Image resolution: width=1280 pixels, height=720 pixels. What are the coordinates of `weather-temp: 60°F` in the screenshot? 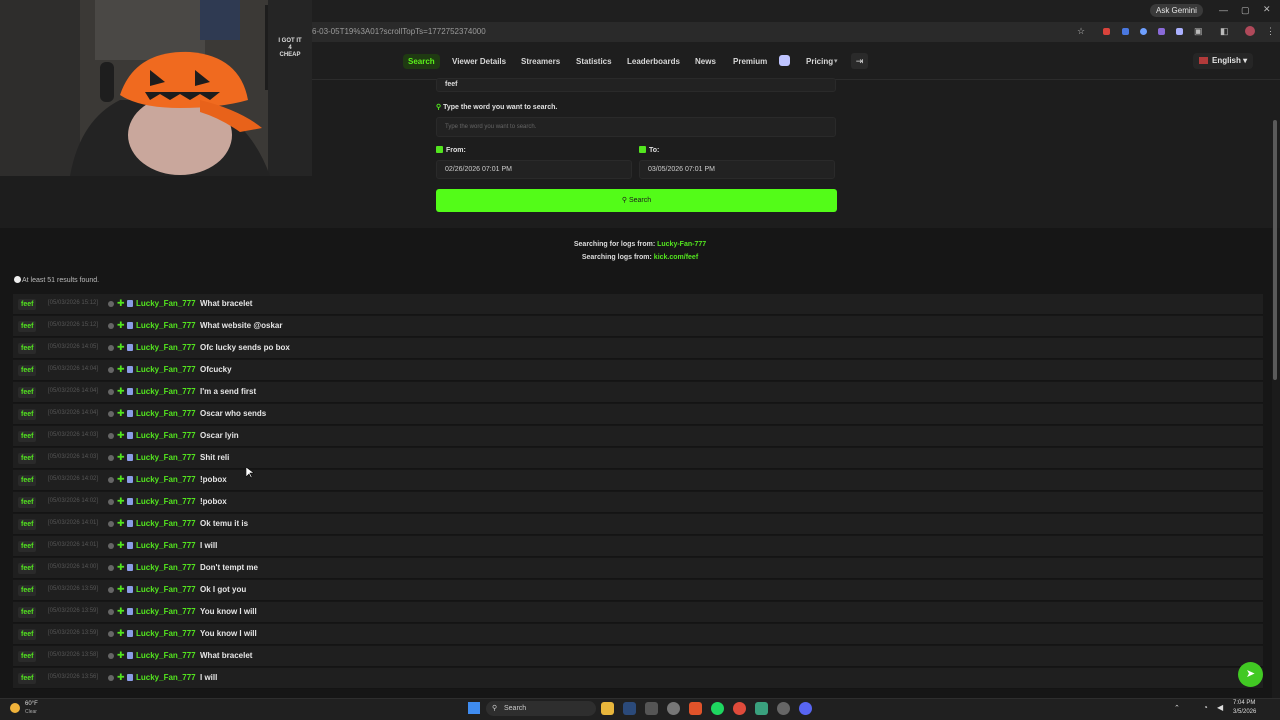 It's located at (31, 704).